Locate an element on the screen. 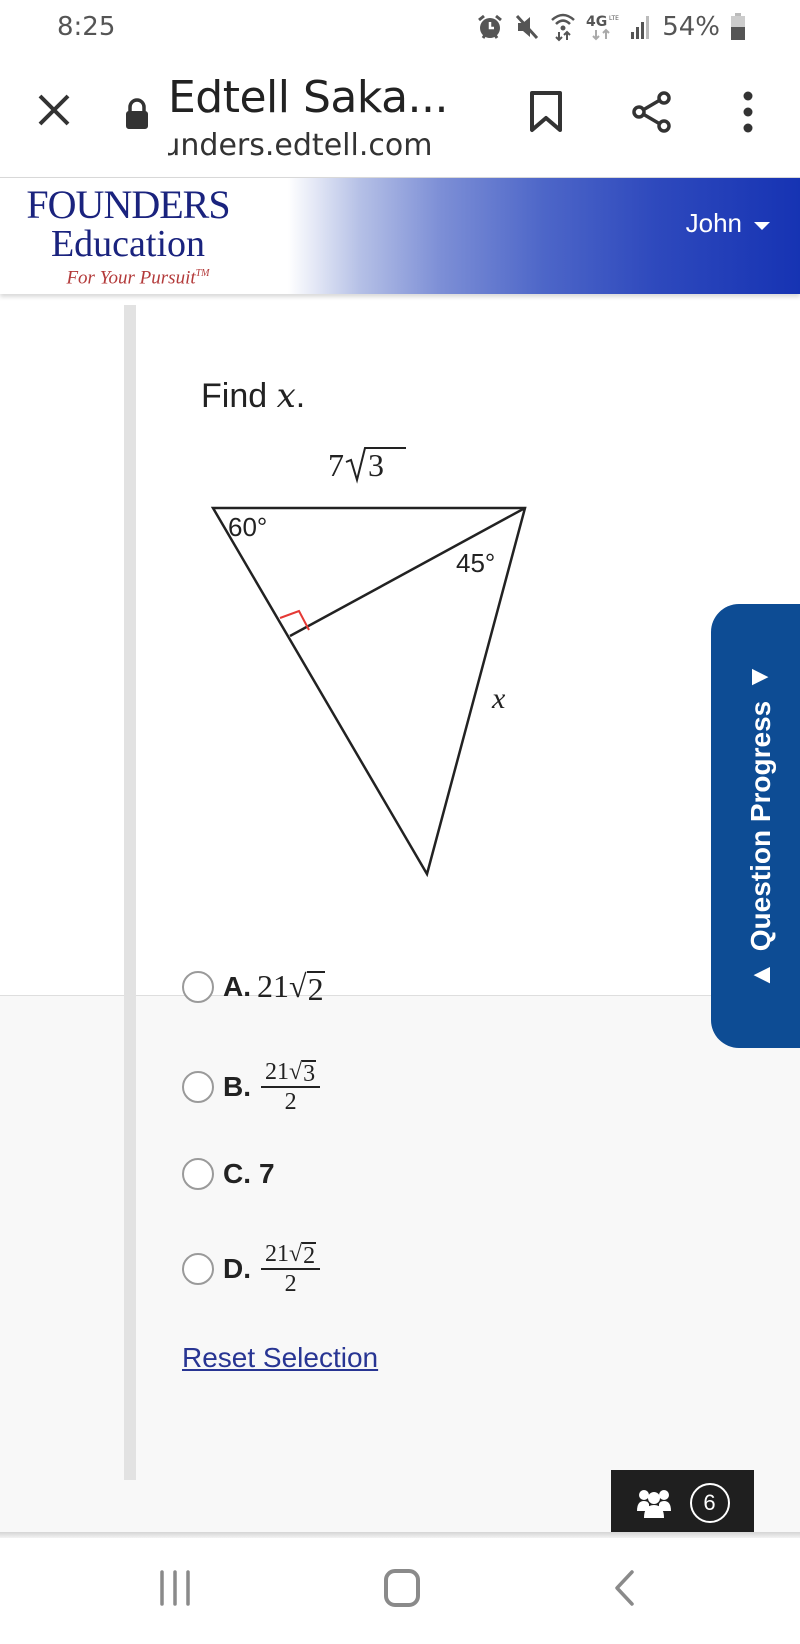 The height and width of the screenshot is (1644, 800). choice-a: A. 21 √ 2 is located at coordinates (253, 986).